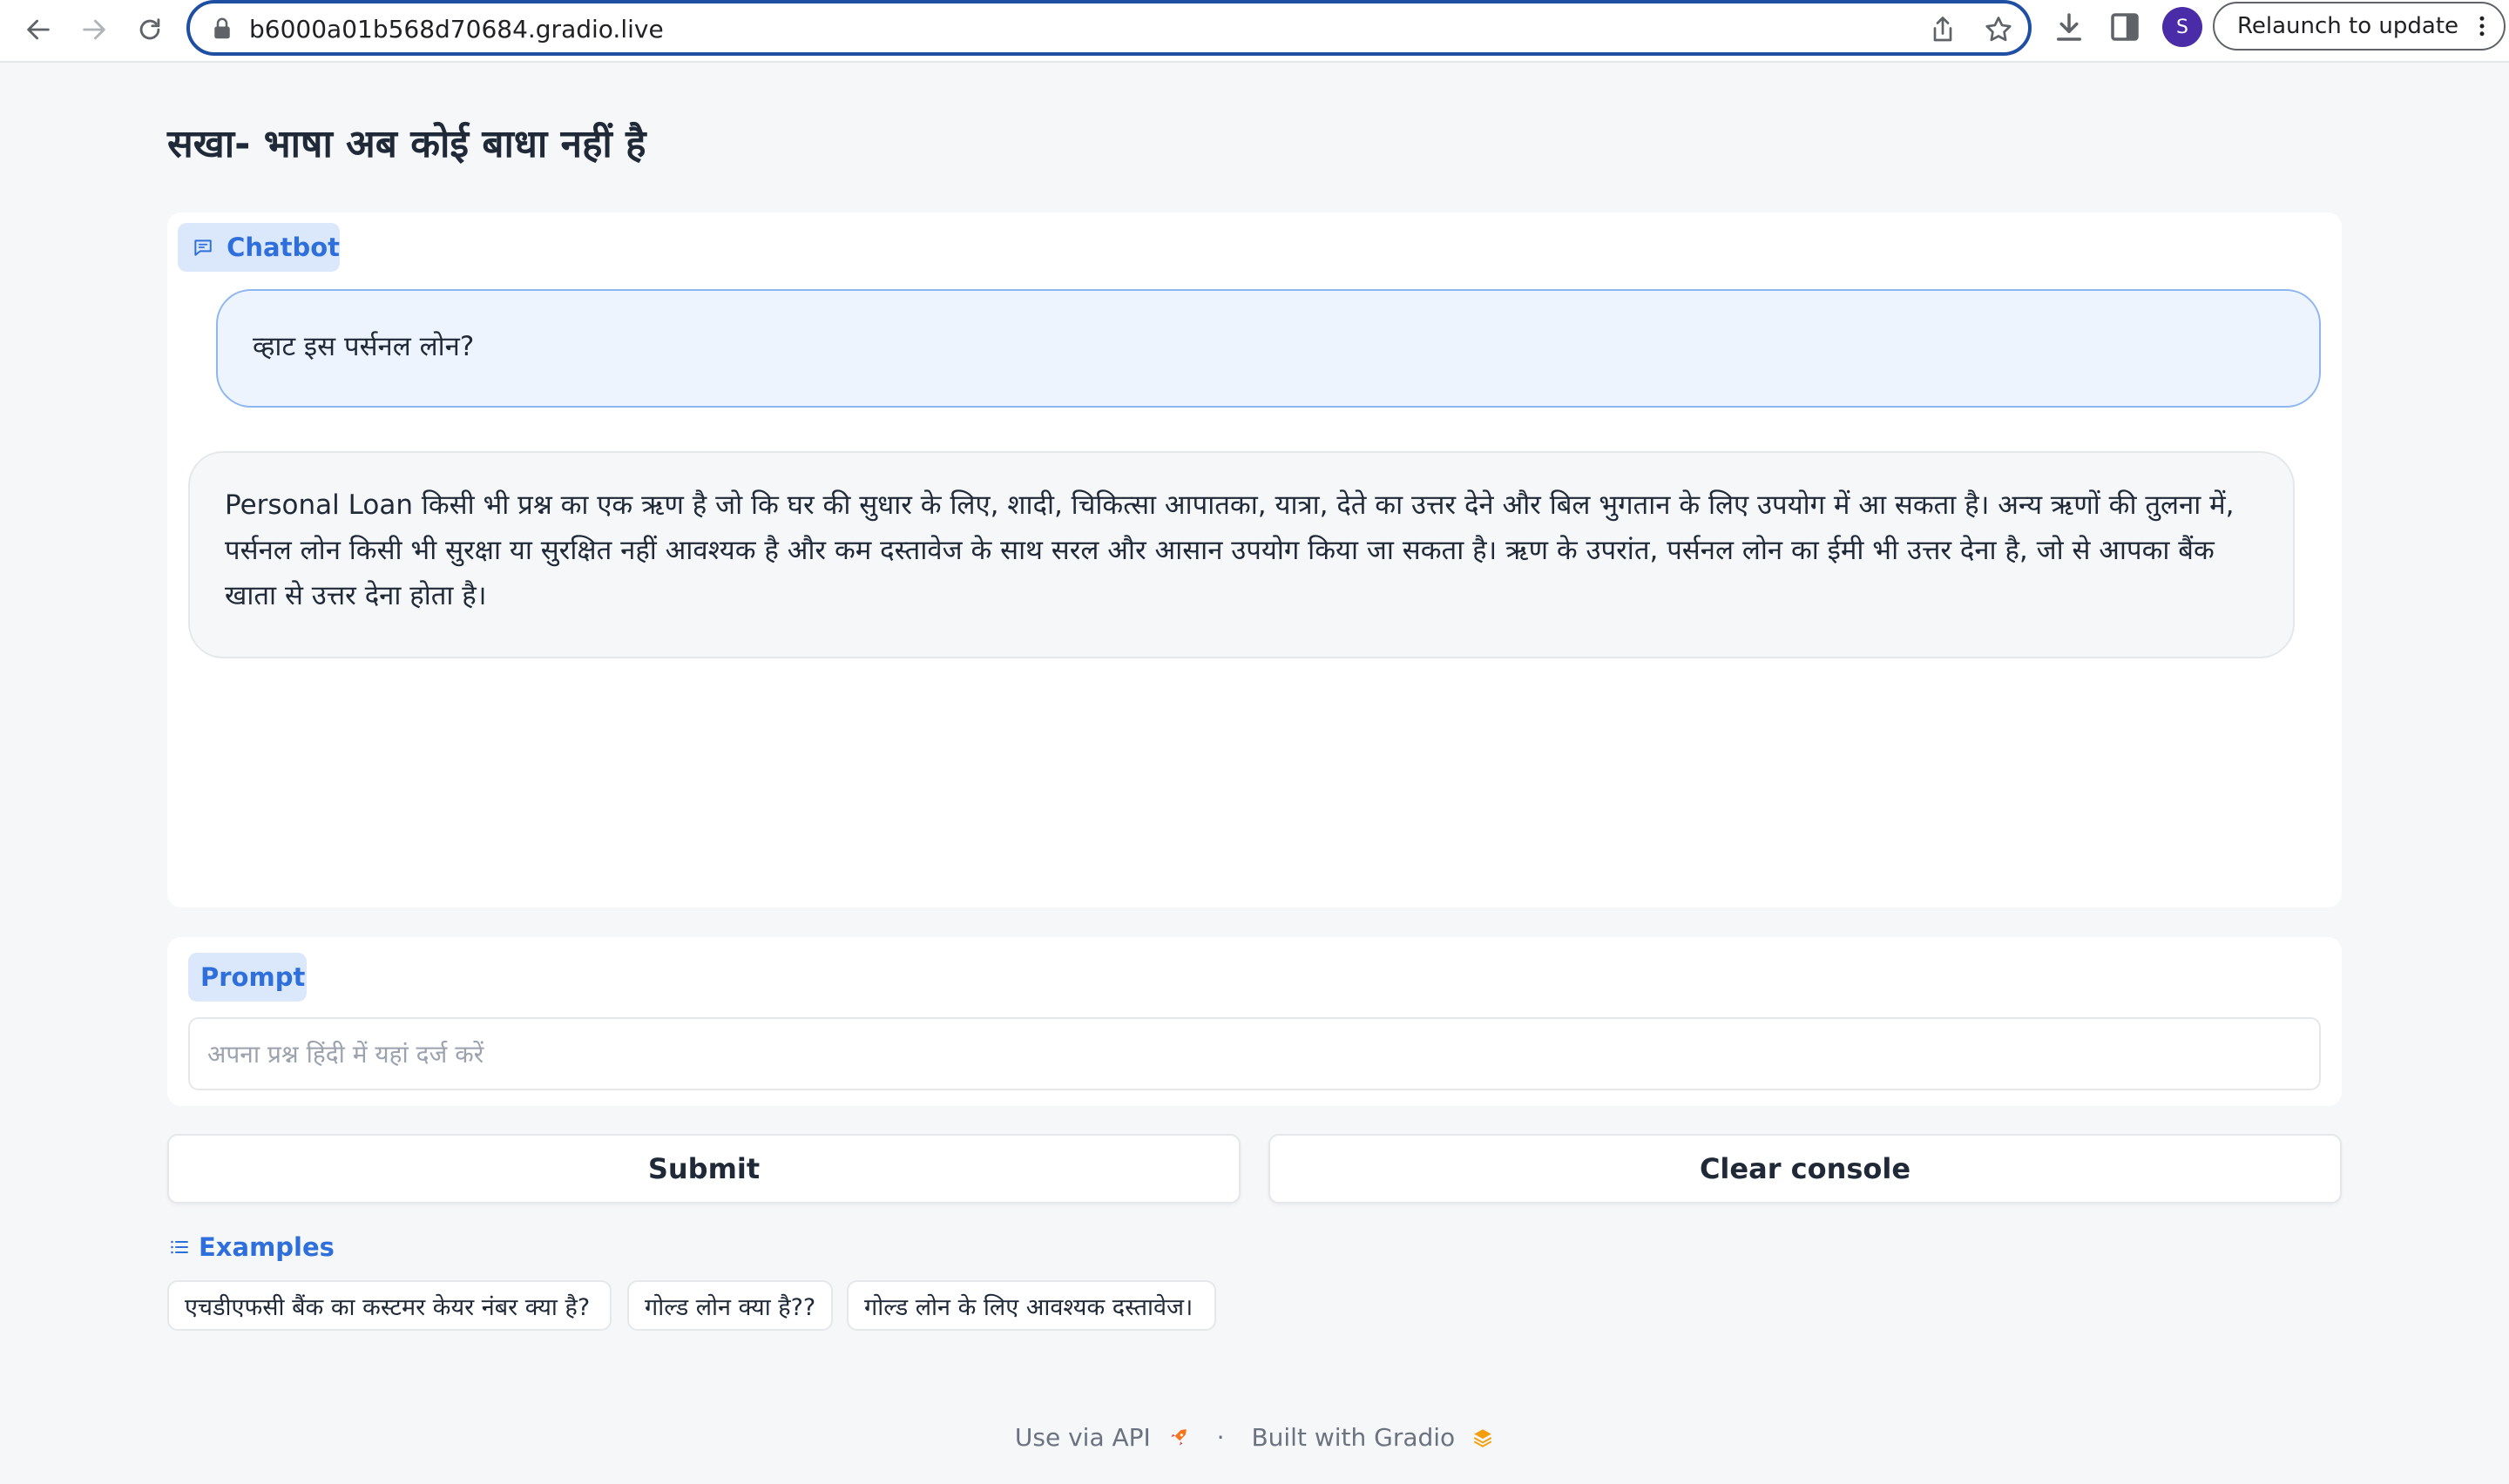 This screenshot has height=1484, width=2509. I want to click on relaunch-label: Relaunch to update, so click(2348, 26).